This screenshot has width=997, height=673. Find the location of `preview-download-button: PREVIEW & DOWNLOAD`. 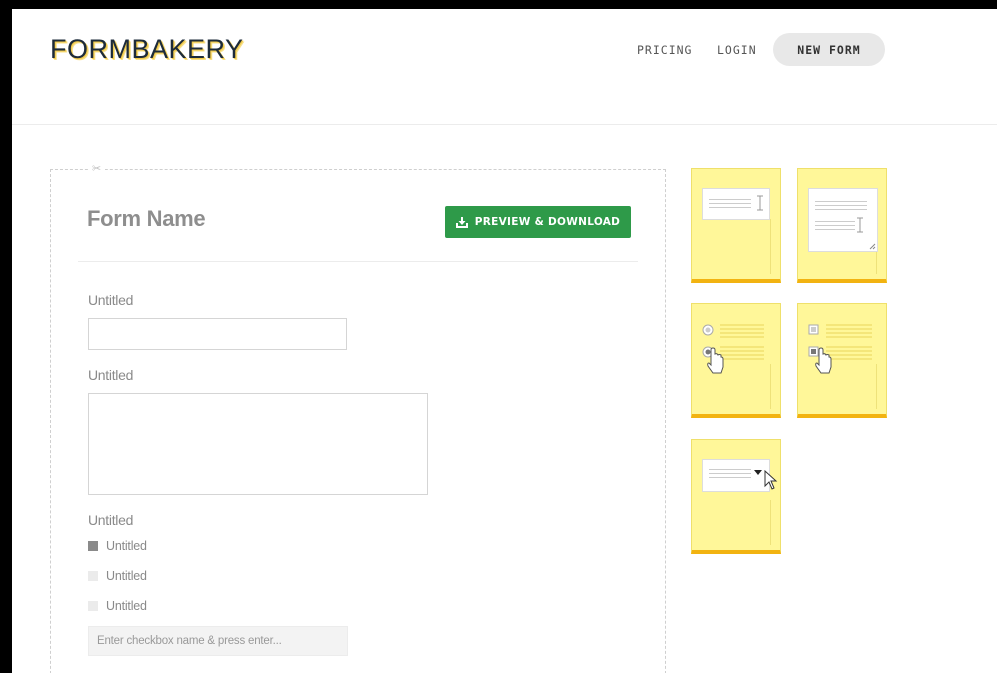

preview-download-button: PREVIEW & DOWNLOAD is located at coordinates (538, 222).